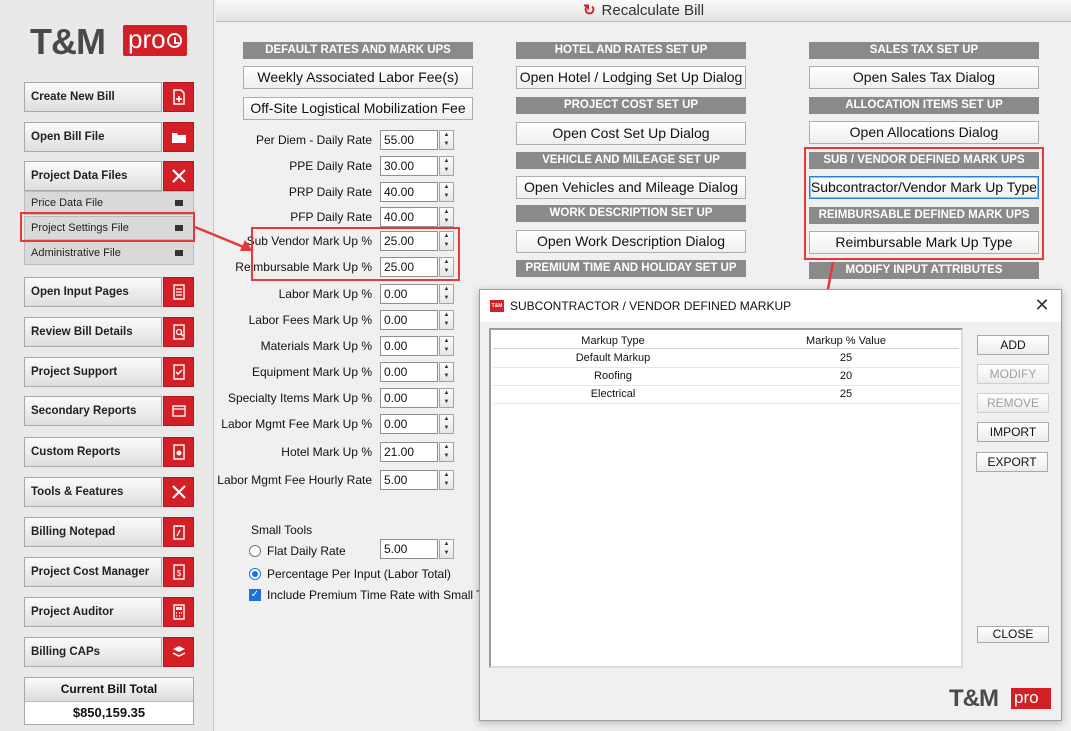 The height and width of the screenshot is (731, 1071). I want to click on custom-reports-button: Custom Reports, so click(109, 452).